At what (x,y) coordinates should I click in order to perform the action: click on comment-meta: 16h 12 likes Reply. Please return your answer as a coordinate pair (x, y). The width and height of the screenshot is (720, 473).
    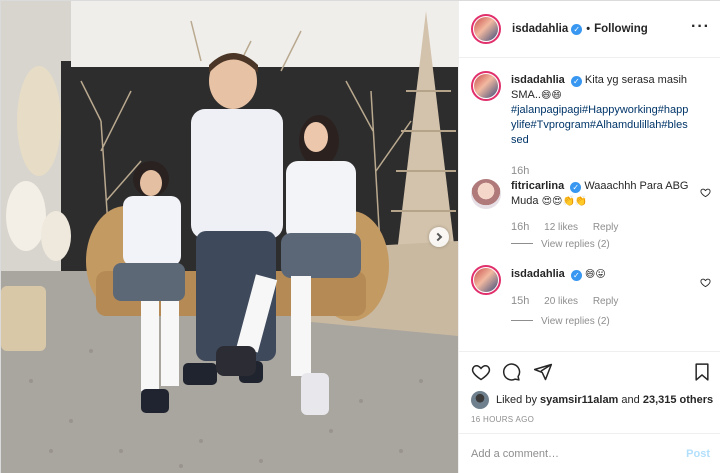
    Looking at the image, I should click on (570, 227).